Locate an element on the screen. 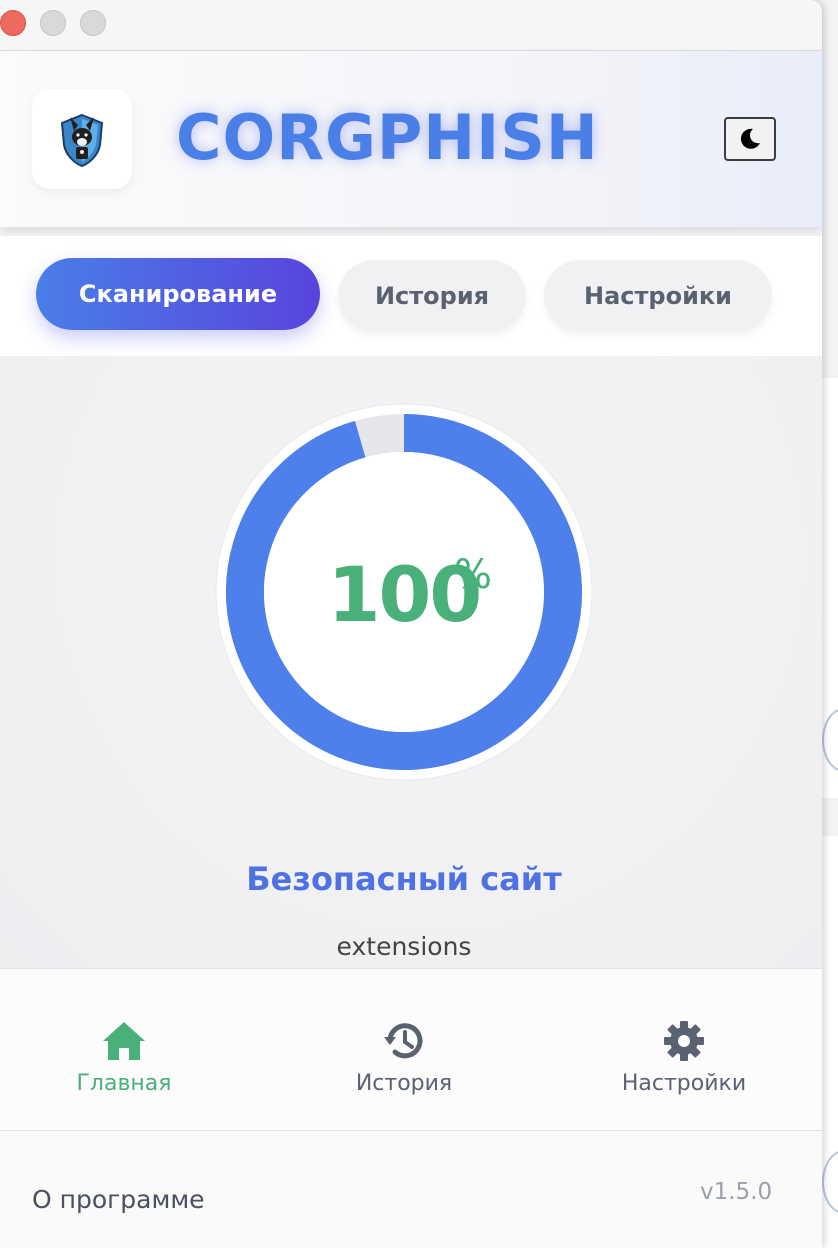 The image size is (838, 1248). app-title: CORGPHISH is located at coordinates (387, 137).